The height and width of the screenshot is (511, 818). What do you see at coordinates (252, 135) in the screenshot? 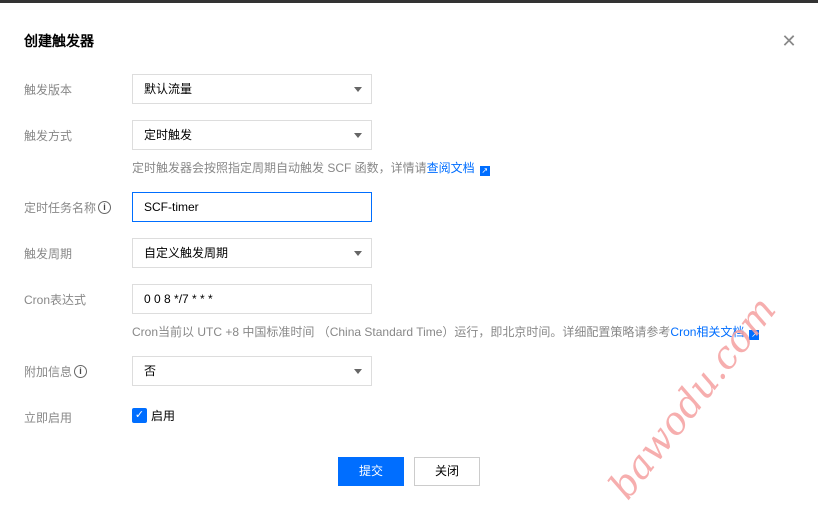
I see `method-select: 定时触发` at bounding box center [252, 135].